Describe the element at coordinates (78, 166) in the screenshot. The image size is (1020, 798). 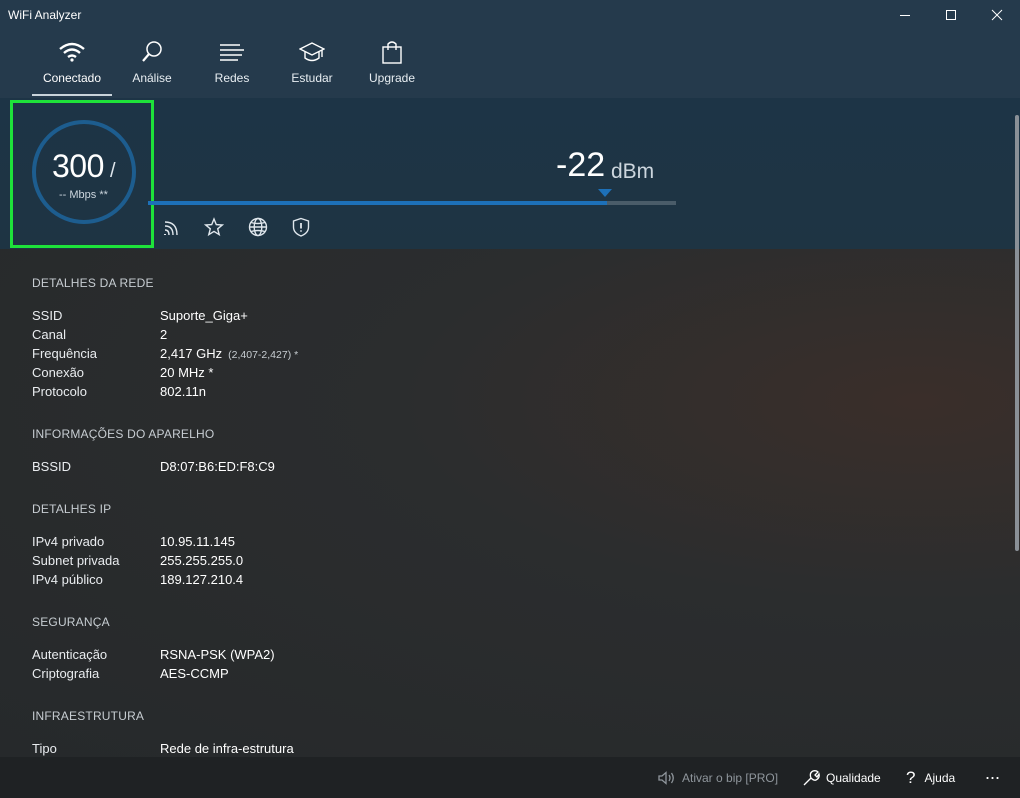
I see `link-speed-value: 300` at that location.